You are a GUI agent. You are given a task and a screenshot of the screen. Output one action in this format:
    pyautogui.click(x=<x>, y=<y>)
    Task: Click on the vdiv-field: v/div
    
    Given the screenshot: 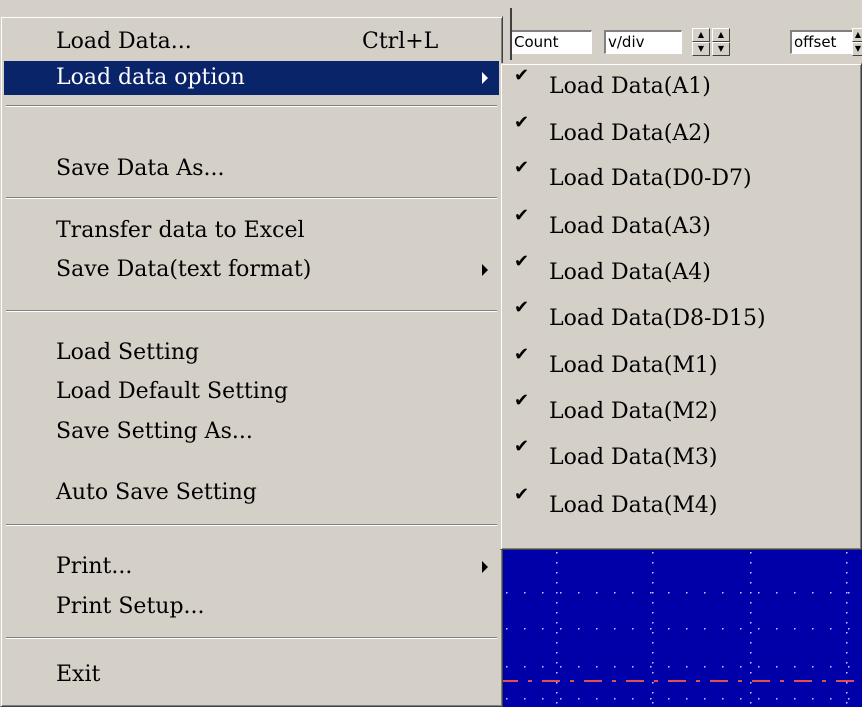 What is the action you would take?
    pyautogui.click(x=643, y=42)
    